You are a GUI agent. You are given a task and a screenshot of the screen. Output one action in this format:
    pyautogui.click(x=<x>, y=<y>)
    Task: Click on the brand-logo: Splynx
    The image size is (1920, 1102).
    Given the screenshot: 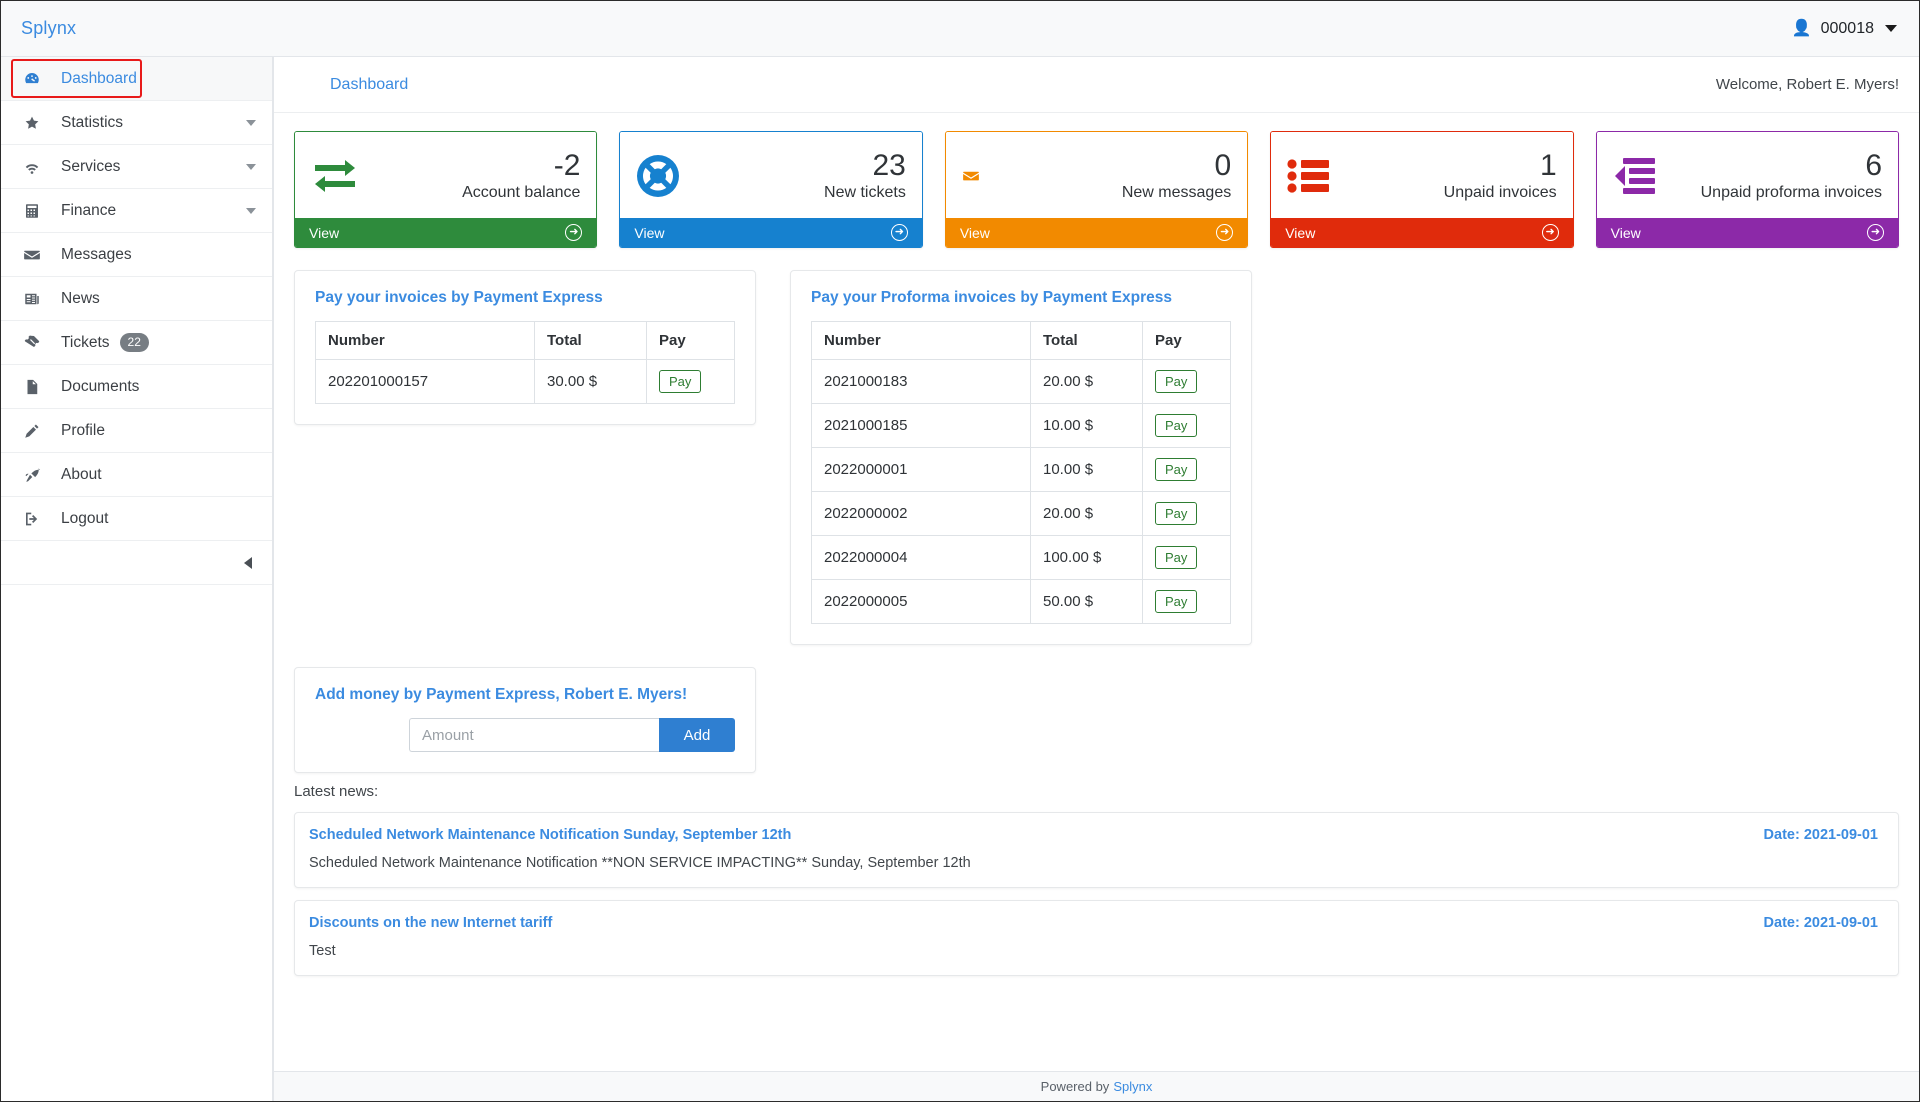 What is the action you would take?
    pyautogui.click(x=48, y=28)
    